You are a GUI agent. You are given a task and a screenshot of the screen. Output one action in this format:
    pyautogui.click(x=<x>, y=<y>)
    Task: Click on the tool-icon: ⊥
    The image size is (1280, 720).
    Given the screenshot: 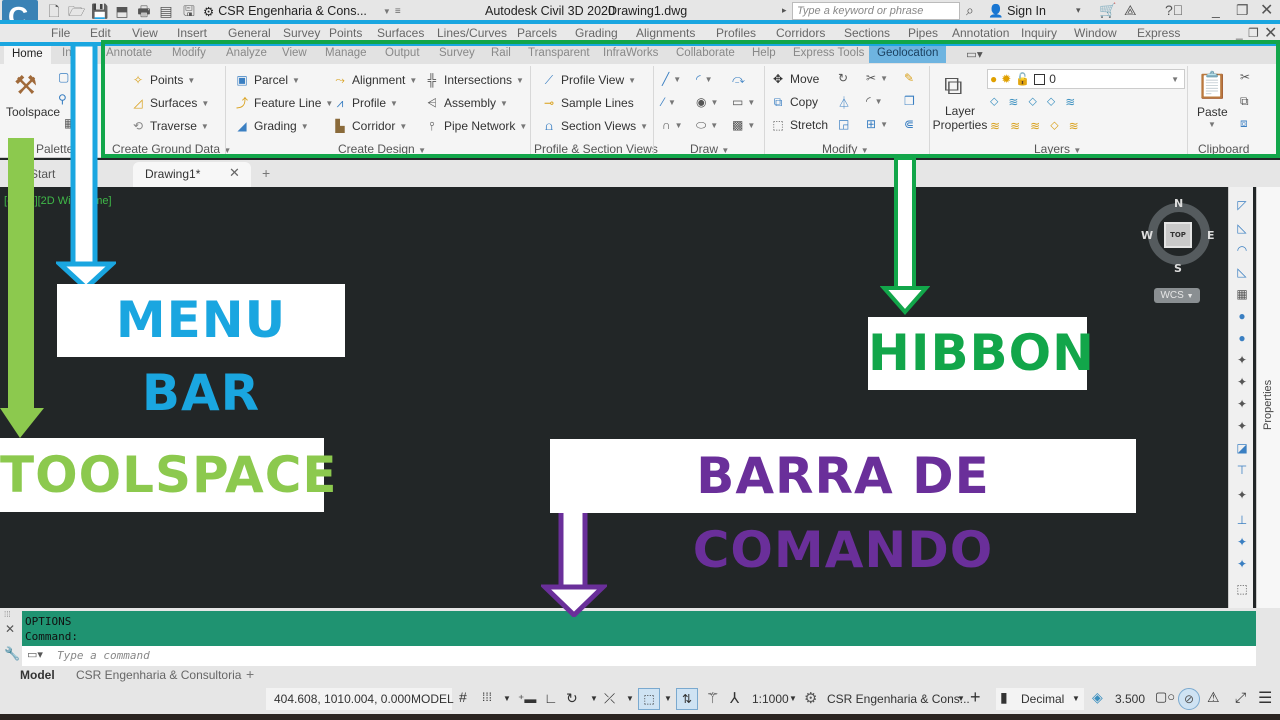 What is the action you would take?
    pyautogui.click(x=1242, y=520)
    